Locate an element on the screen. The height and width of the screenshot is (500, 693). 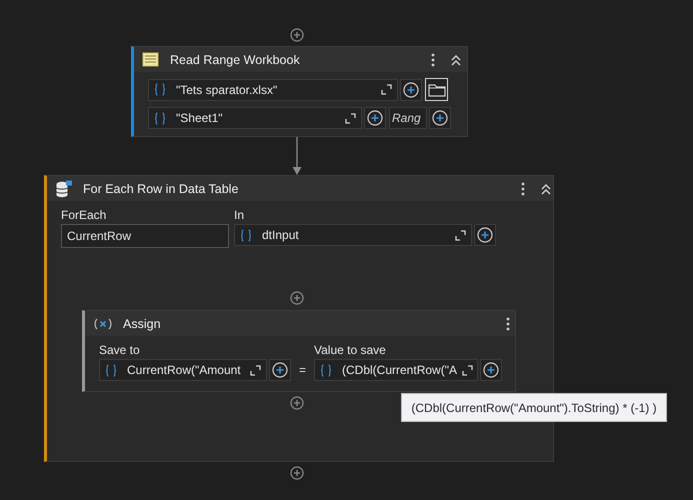
database-icon is located at coordinates (64, 189).